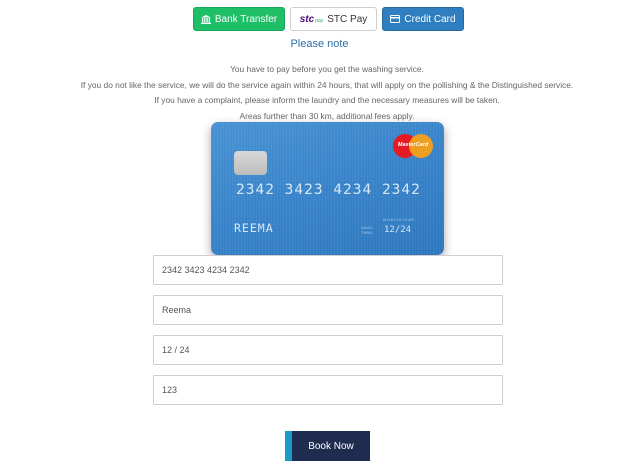 The height and width of the screenshot is (473, 639). I want to click on mastercard-logo: MasterCard, so click(413, 146).